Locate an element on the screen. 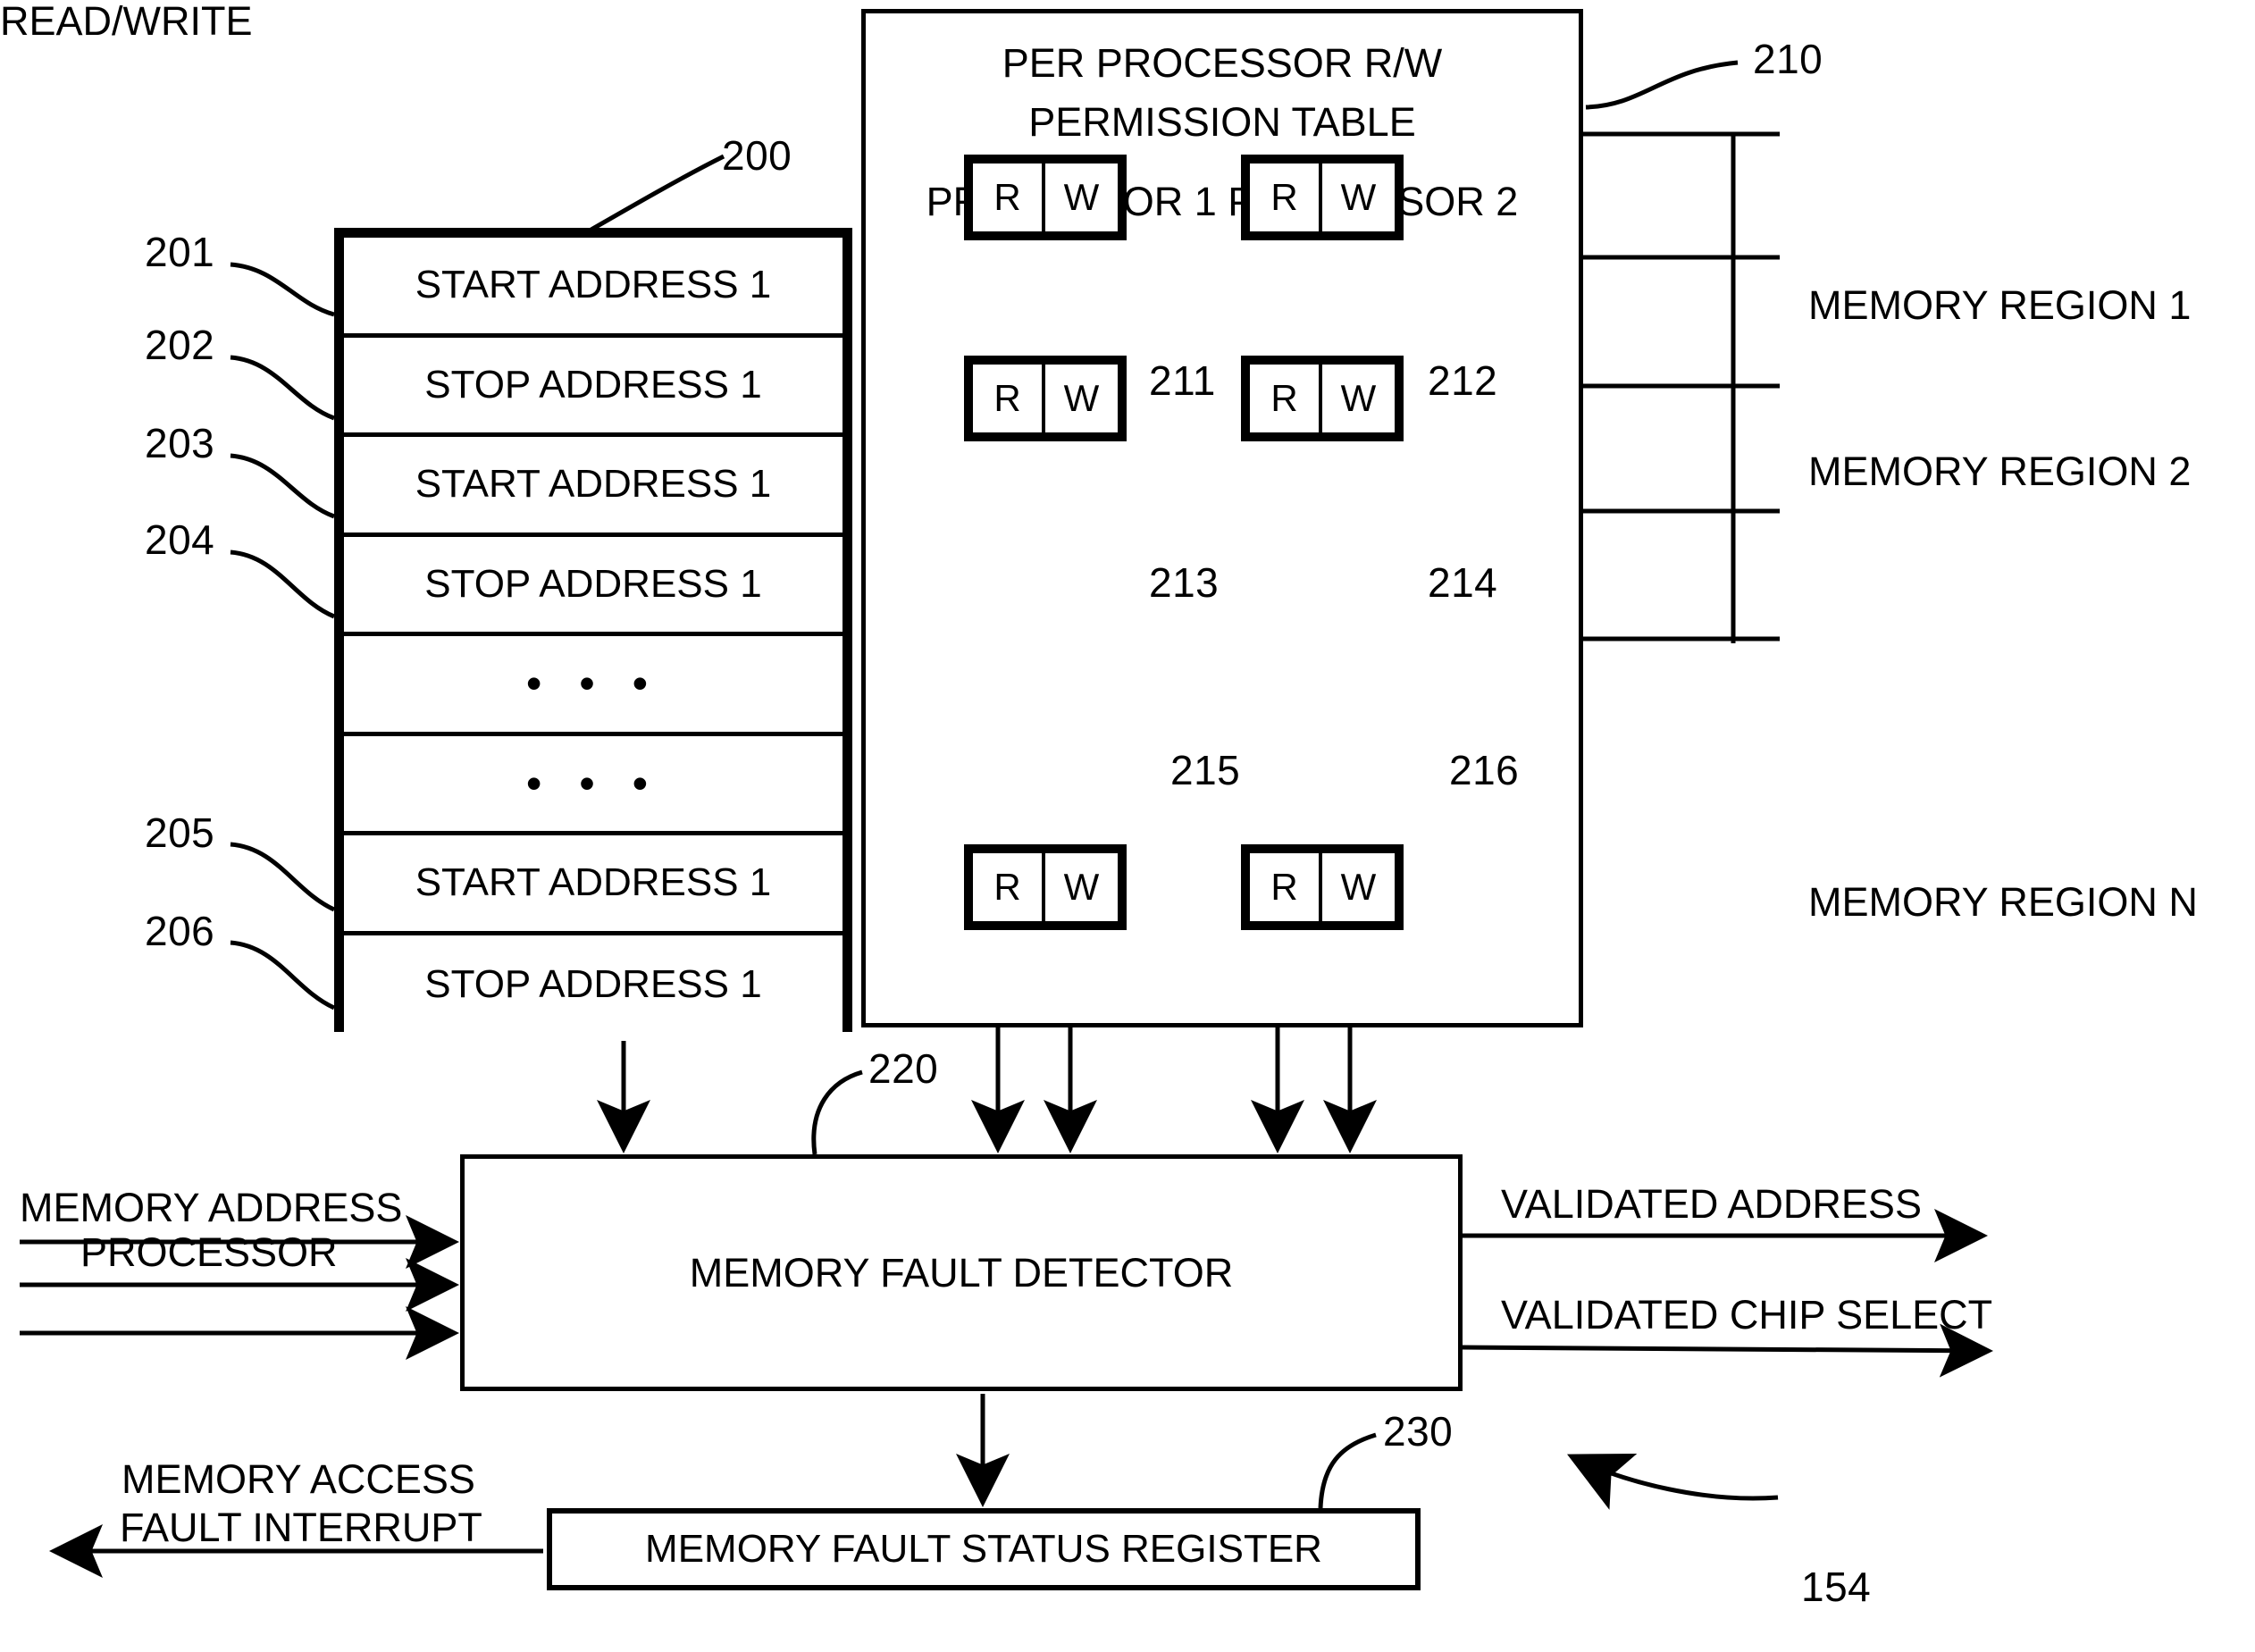 This screenshot has width=2255, height=1652. rw-cell-212: R W is located at coordinates (1323, 197).